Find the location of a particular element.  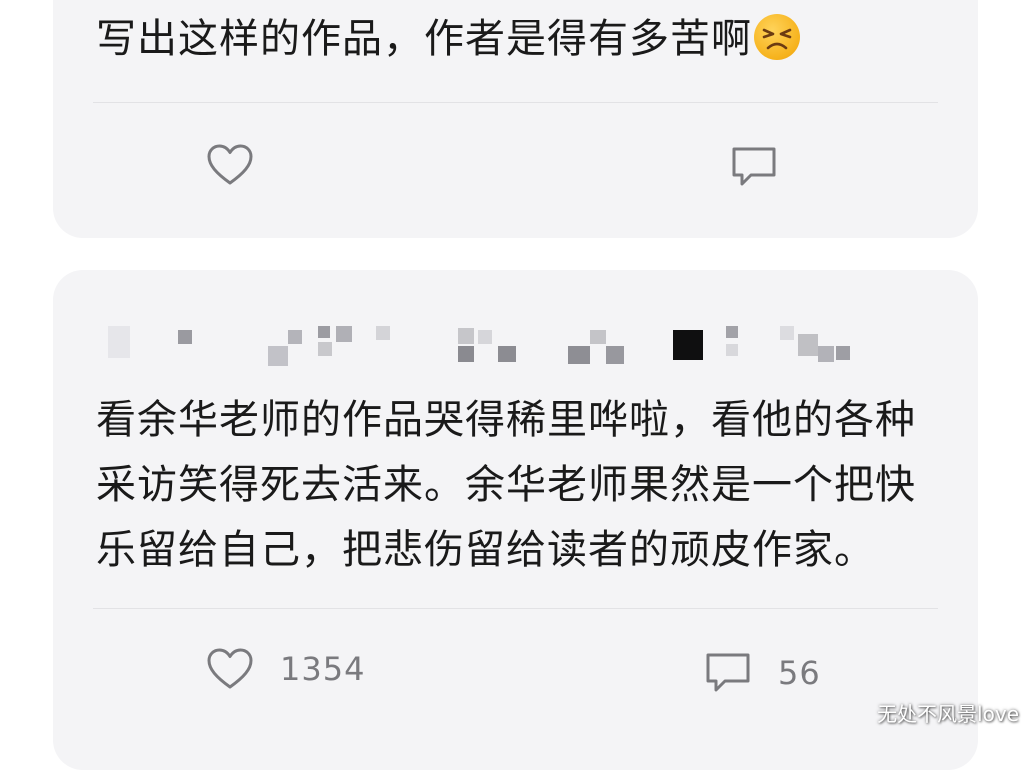

watermark: 无处不风景love is located at coordinates (948, 714).